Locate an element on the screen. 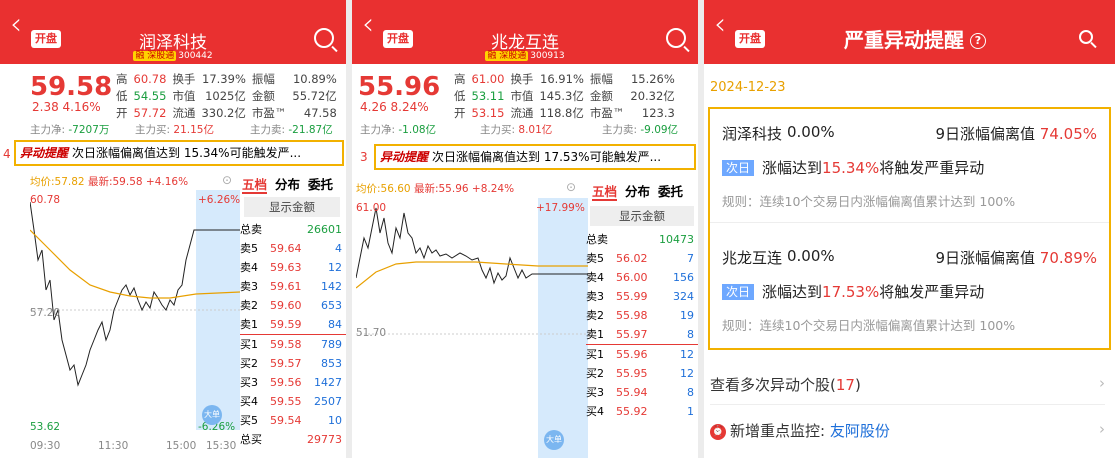 This screenshot has height=458, width=1115. level-price: 59.56 is located at coordinates (286, 382).